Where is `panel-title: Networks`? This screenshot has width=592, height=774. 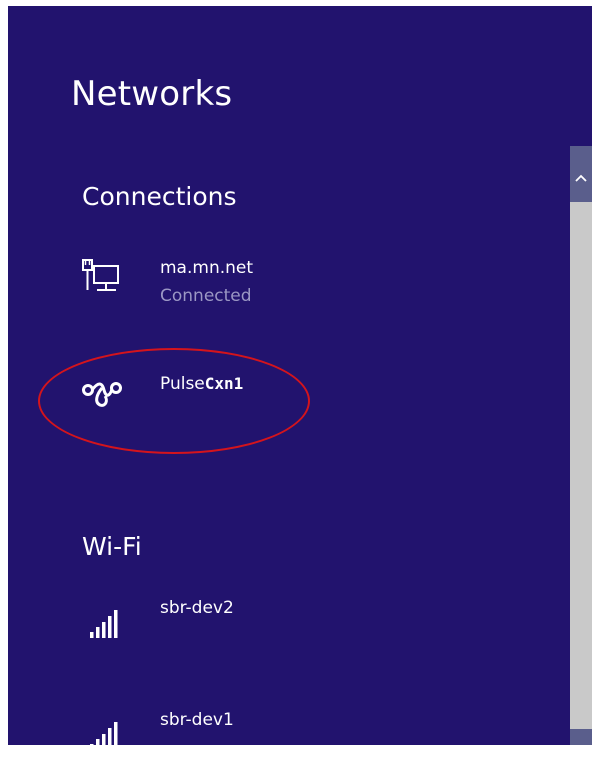
panel-title: Networks is located at coordinates (152, 94).